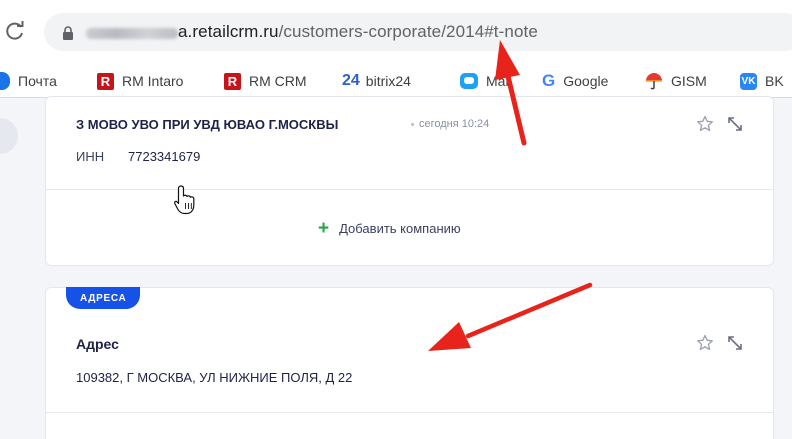  What do you see at coordinates (37, 81) in the screenshot?
I see `bookmark-label: Почта` at bounding box center [37, 81].